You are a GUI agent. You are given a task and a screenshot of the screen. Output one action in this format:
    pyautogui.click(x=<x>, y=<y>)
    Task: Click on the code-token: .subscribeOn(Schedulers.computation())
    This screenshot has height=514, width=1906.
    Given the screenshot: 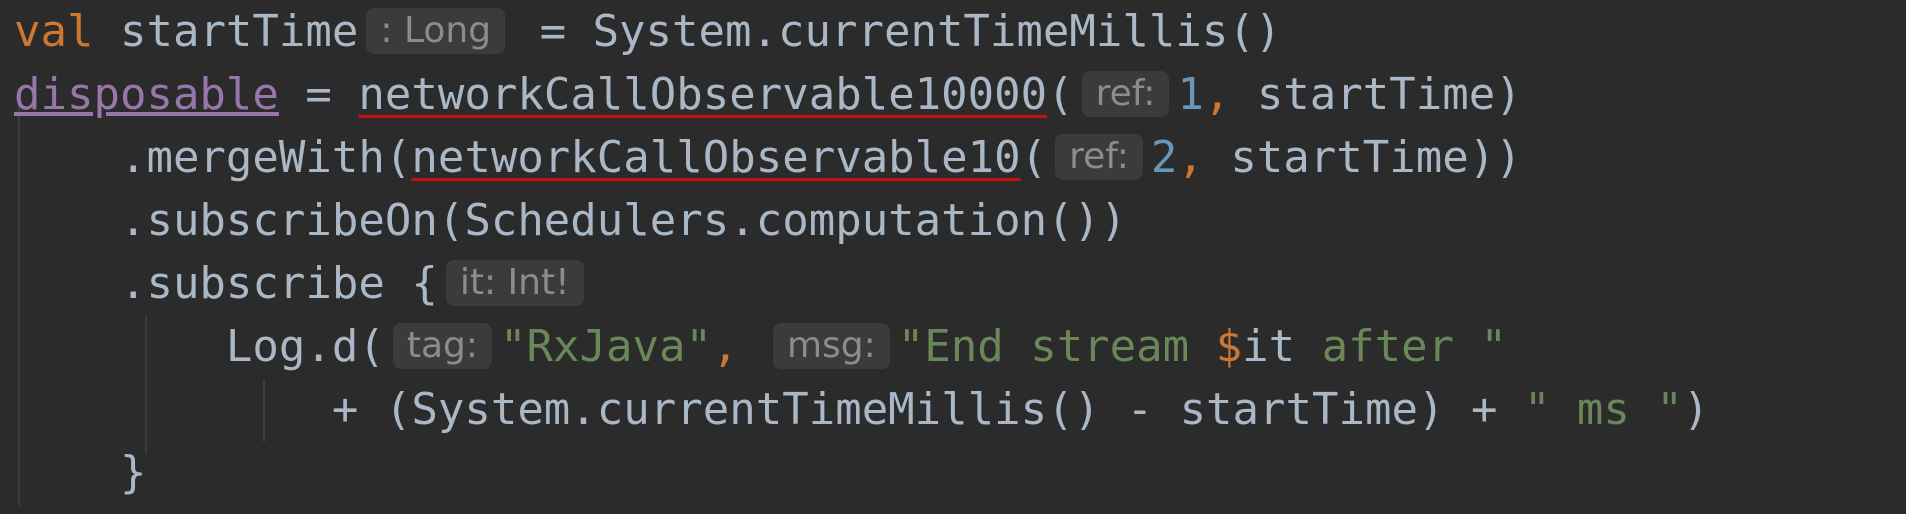 What is the action you would take?
    pyautogui.click(x=570, y=220)
    